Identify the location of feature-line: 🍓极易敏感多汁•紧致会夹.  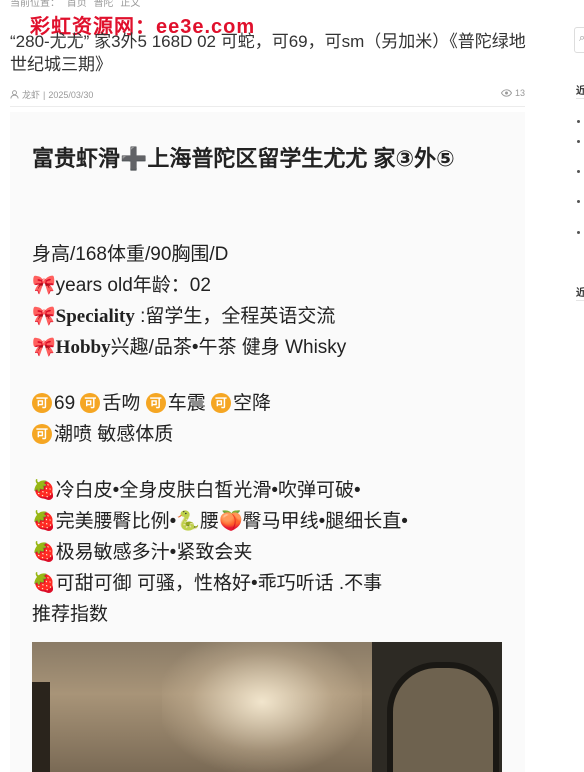
(142, 553).